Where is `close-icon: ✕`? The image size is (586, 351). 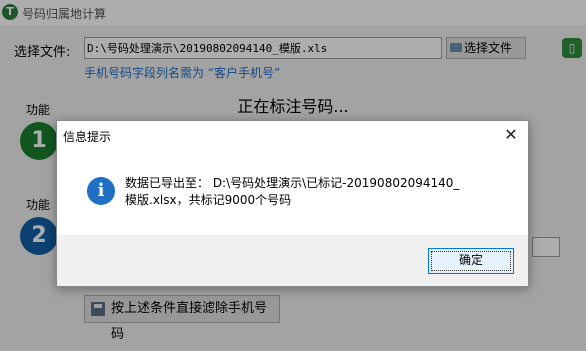
close-icon: ✕ is located at coordinates (511, 135).